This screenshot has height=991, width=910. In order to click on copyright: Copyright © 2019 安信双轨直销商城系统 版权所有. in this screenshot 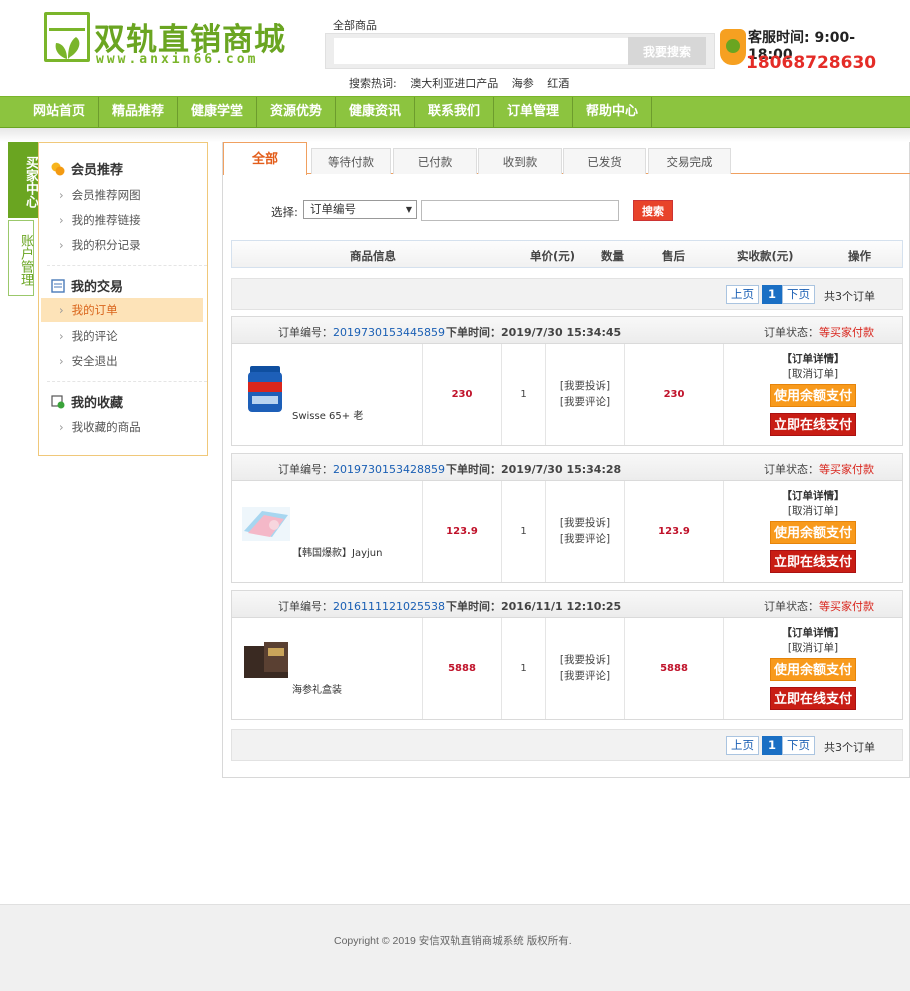, I will do `click(453, 941)`.